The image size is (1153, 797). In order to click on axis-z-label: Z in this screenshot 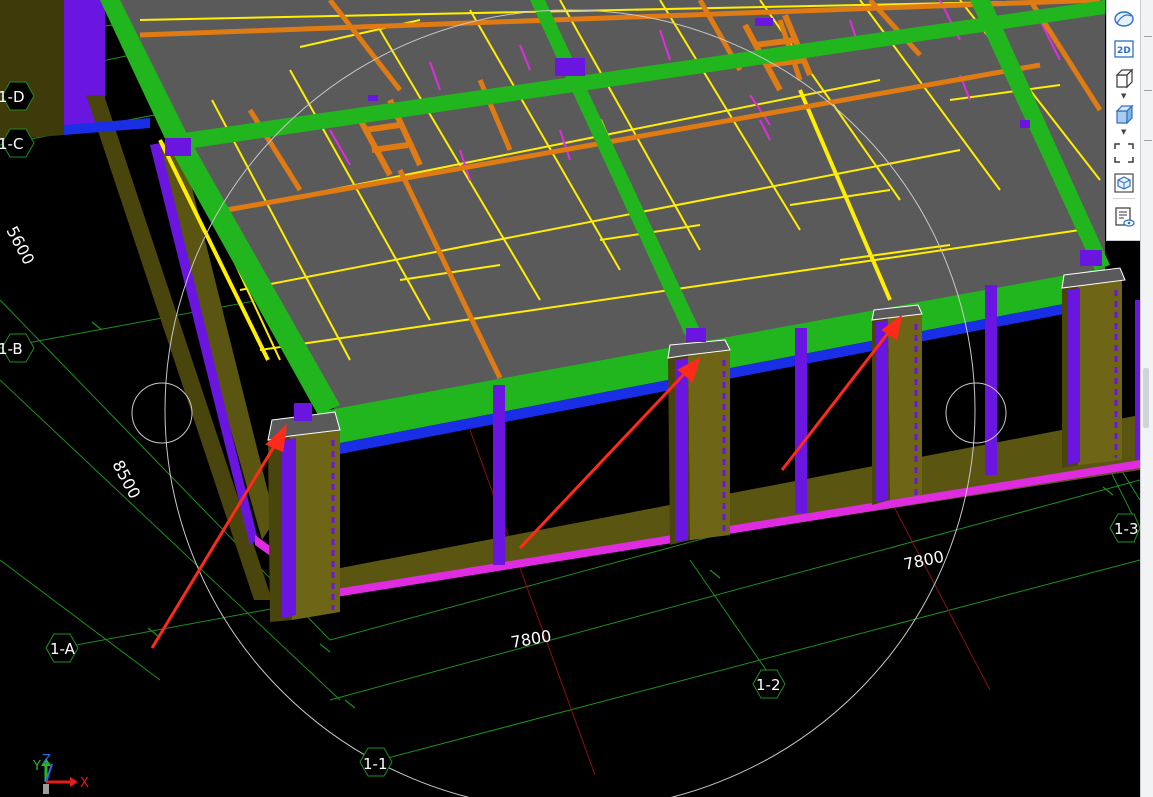, I will do `click(46, 760)`.